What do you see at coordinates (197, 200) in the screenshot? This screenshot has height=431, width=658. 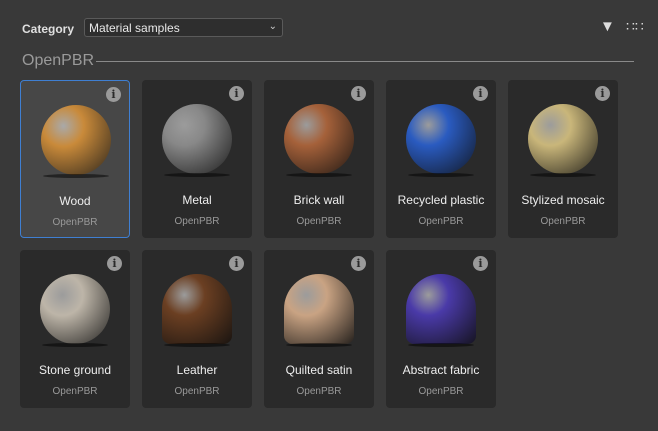 I see `material-name: Metal` at bounding box center [197, 200].